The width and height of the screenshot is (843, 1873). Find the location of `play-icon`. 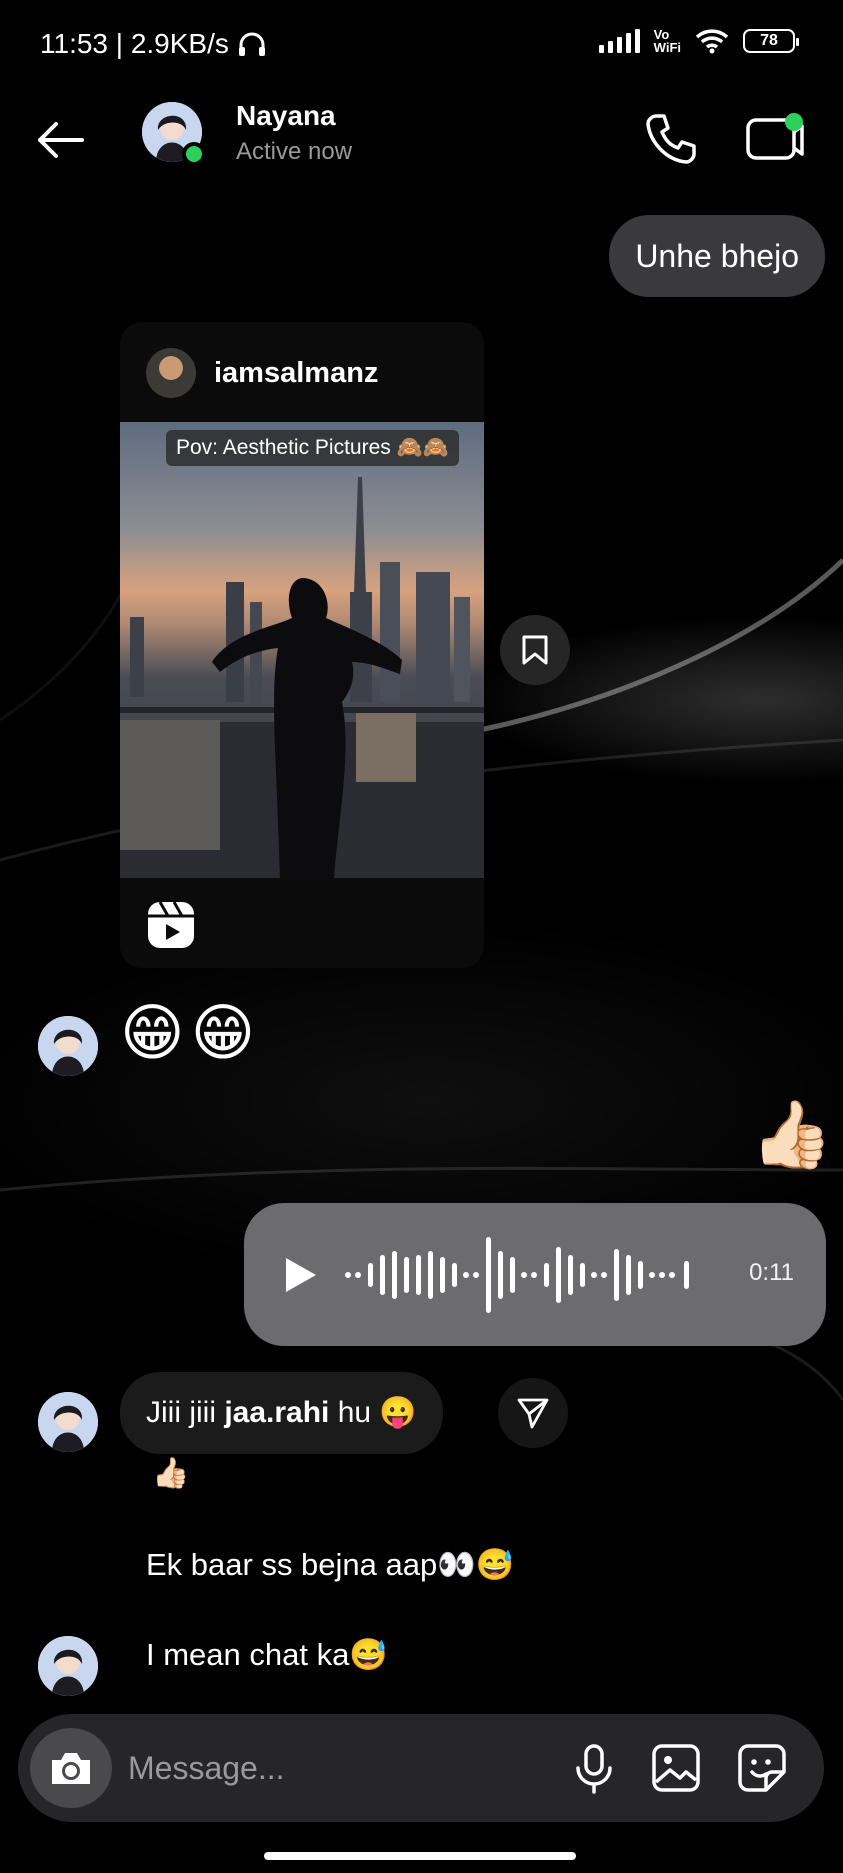

play-icon is located at coordinates (300, 1275).